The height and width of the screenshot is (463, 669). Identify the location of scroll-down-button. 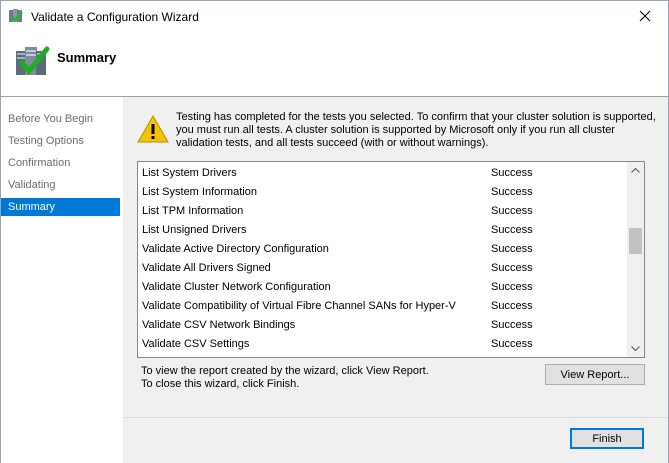
(635, 348).